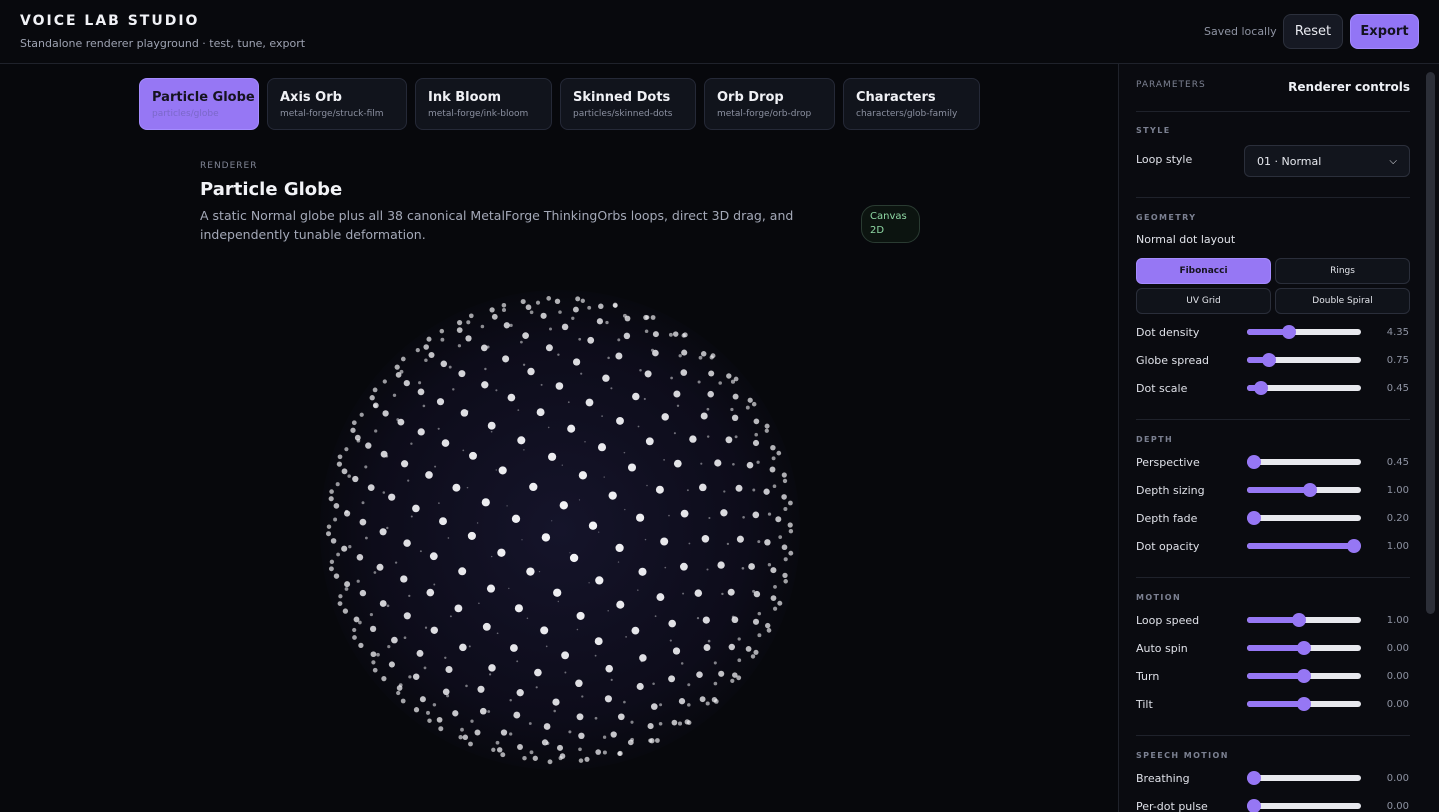 The image size is (1439, 812). Describe the element at coordinates (1303, 462) in the screenshot. I see `perspective-slider` at that location.